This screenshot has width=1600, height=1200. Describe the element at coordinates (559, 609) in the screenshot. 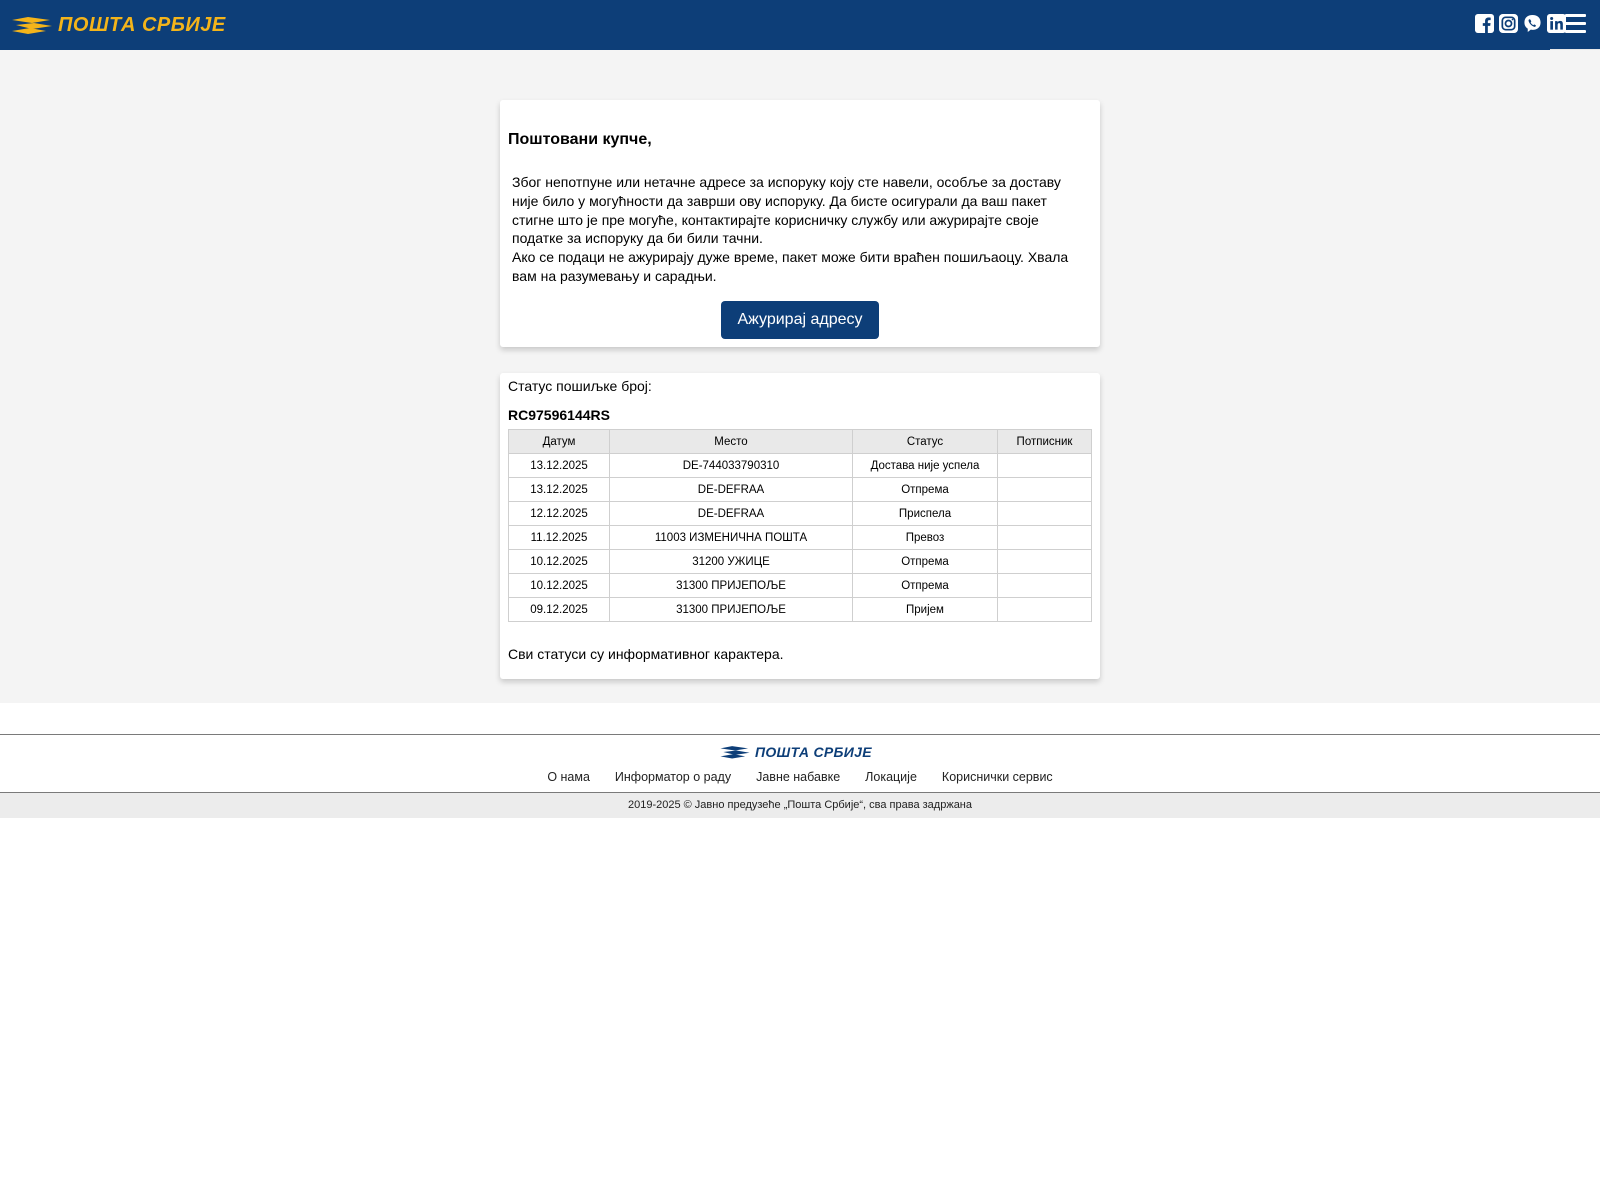

I see `cell-date: 09.12.2025` at that location.